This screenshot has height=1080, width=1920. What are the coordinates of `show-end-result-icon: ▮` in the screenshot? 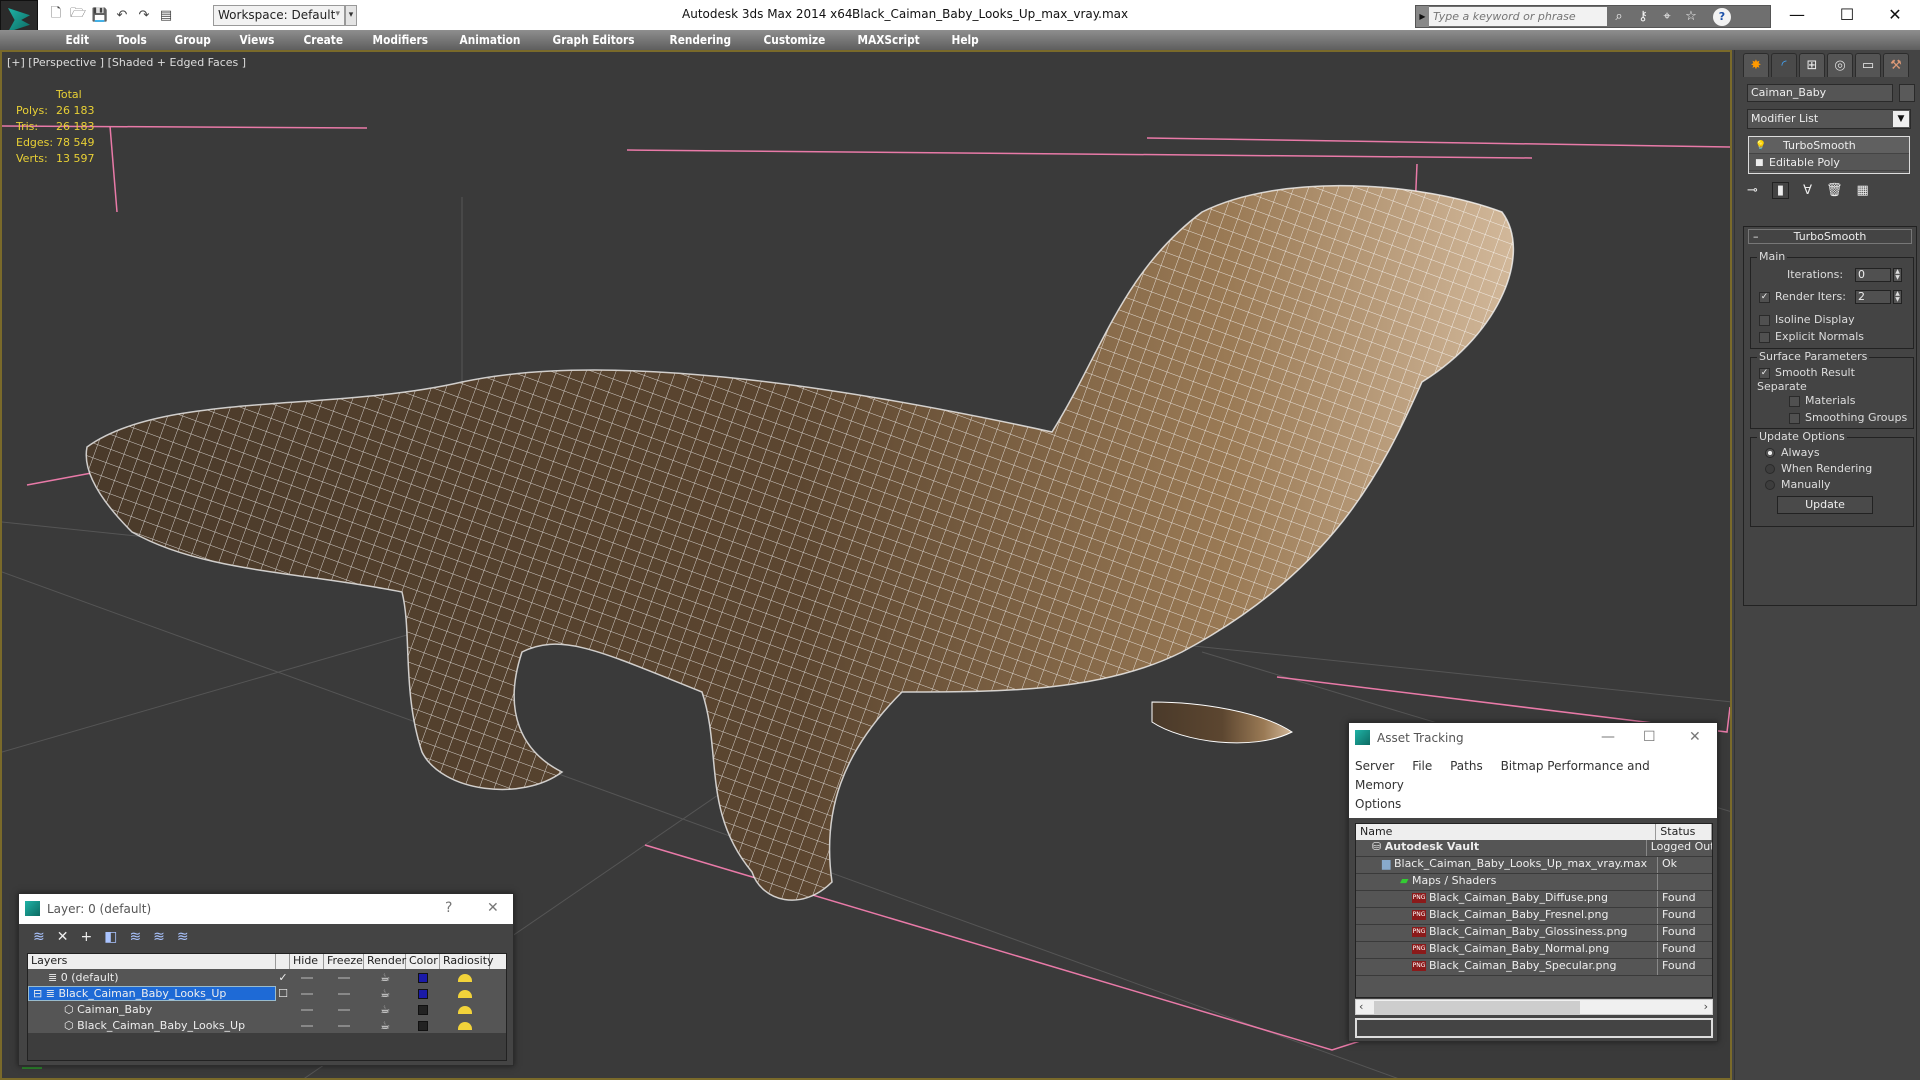 It's located at (1780, 190).